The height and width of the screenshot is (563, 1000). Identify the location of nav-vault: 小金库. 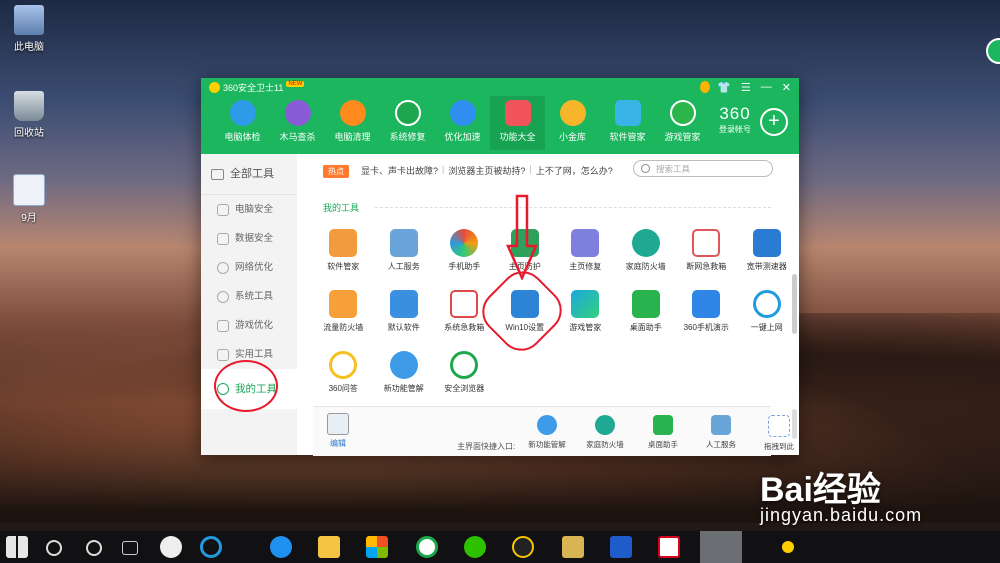
(572, 123).